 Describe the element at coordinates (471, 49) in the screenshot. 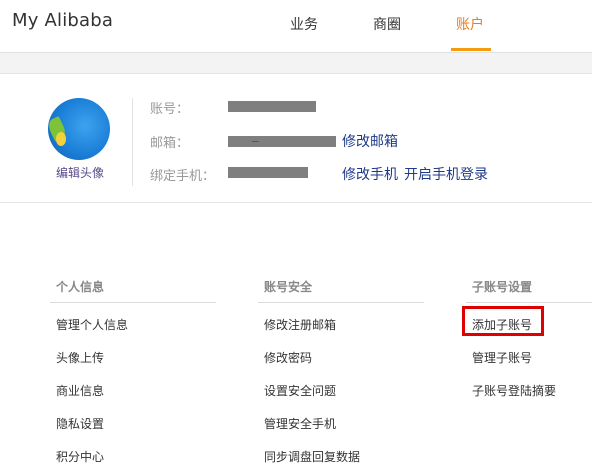

I see `active-tab-indicator` at that location.